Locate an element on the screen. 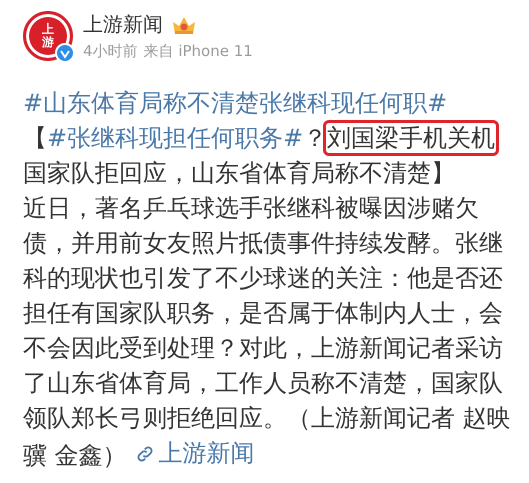 This screenshot has height=483, width=529. post-time: 4小时前 is located at coordinates (110, 51).